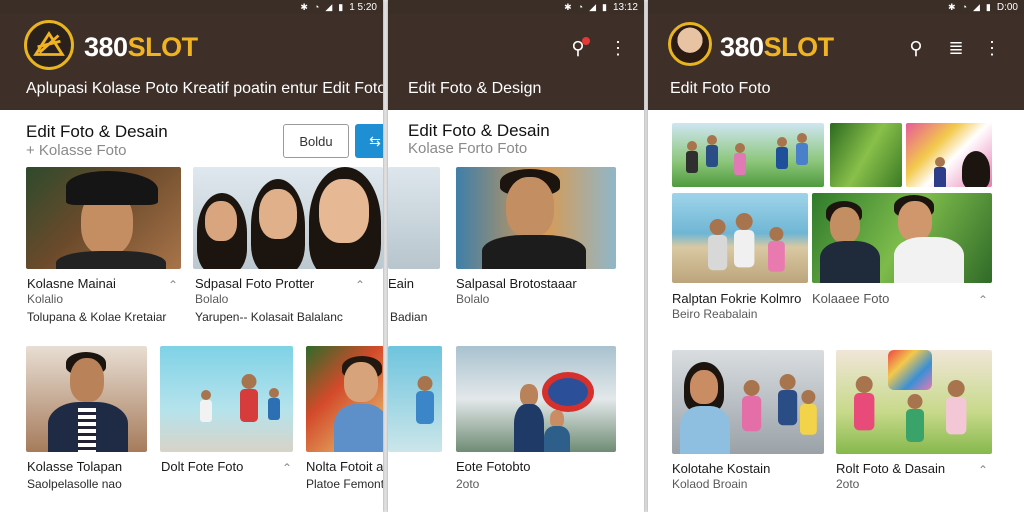  What do you see at coordinates (586, 41) in the screenshot?
I see `notification-dot` at bounding box center [586, 41].